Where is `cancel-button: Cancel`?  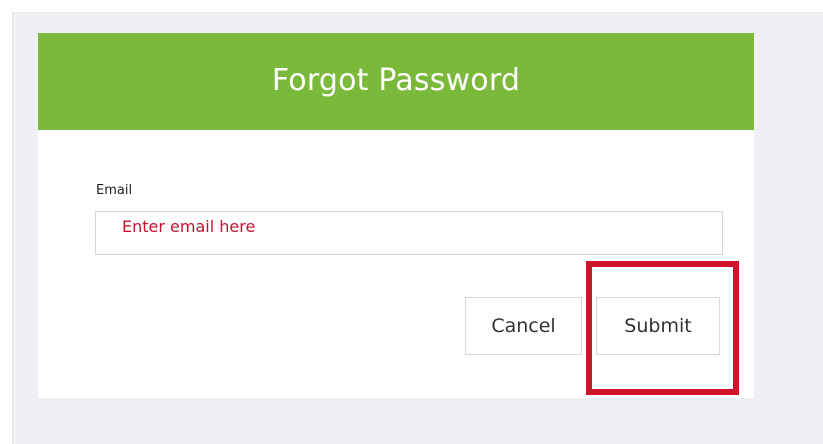 cancel-button: Cancel is located at coordinates (523, 326).